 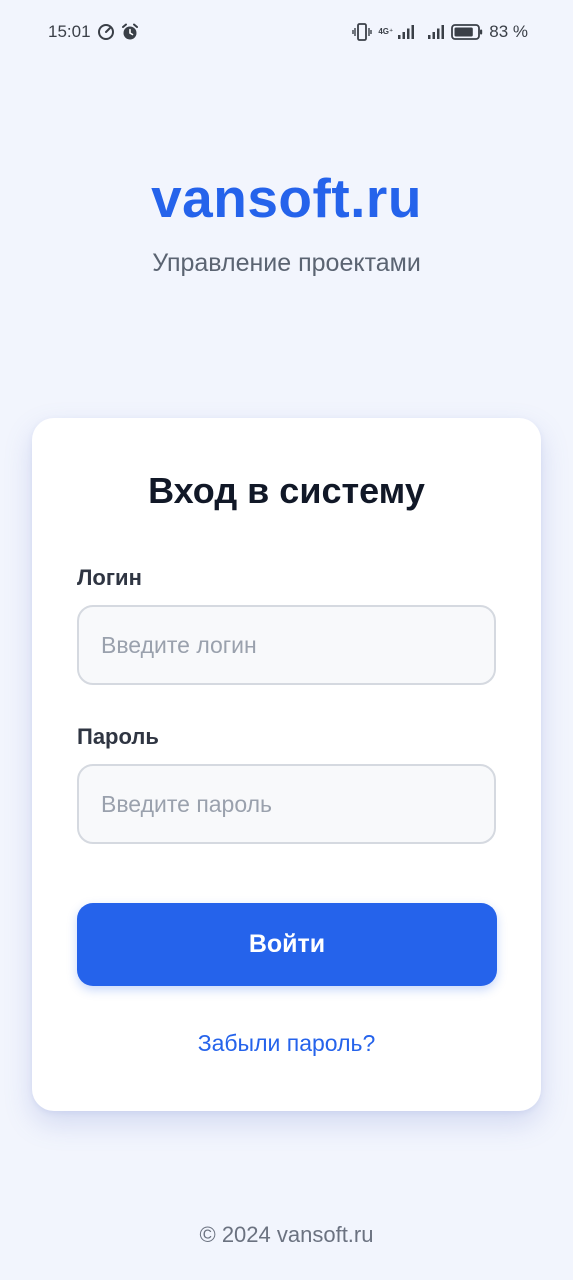 I want to click on login-label: Логин, so click(x=109, y=577).